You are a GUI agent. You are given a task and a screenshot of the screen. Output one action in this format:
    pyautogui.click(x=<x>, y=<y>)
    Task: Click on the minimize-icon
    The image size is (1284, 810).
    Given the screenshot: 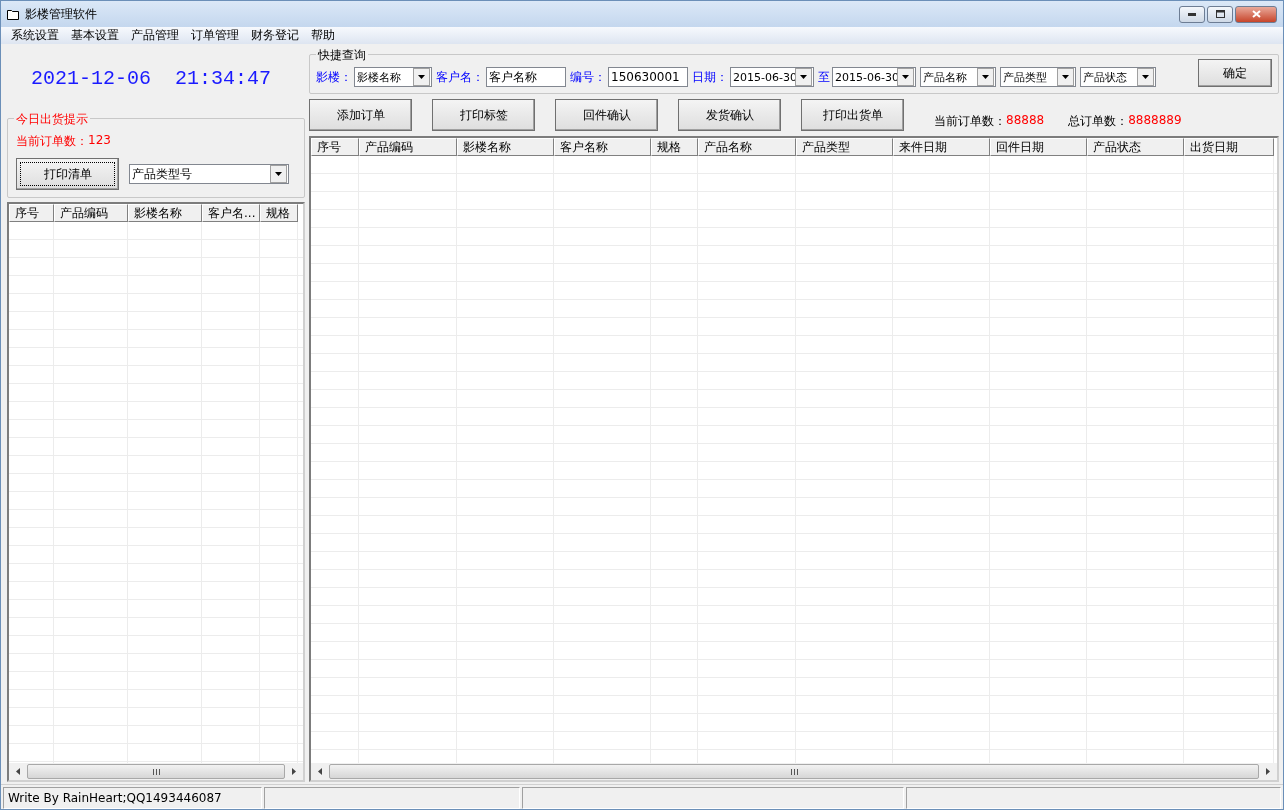 What is the action you would take?
    pyautogui.click(x=1192, y=14)
    